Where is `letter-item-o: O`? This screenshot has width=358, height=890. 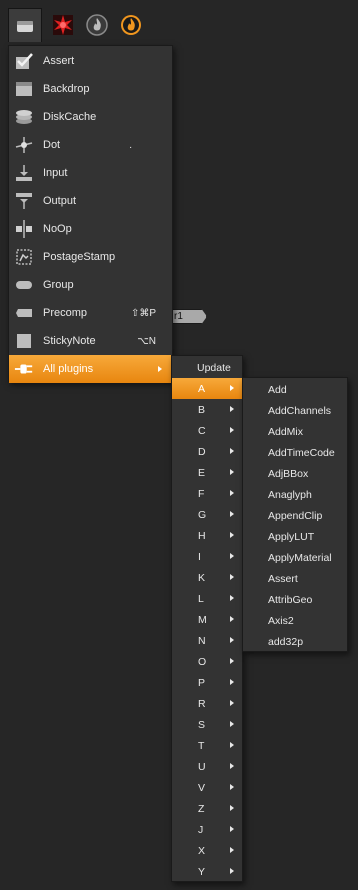 letter-item-o: O is located at coordinates (207, 661).